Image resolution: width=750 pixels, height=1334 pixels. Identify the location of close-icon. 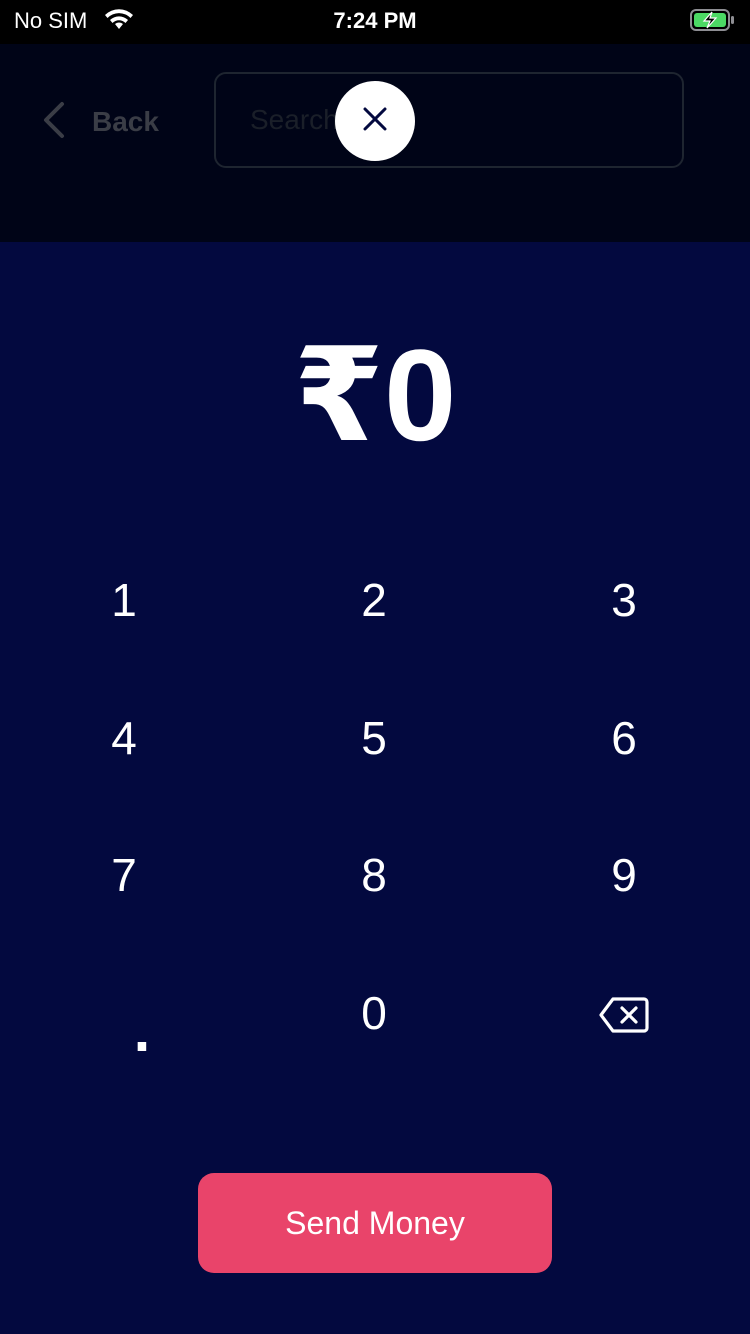
(375, 121).